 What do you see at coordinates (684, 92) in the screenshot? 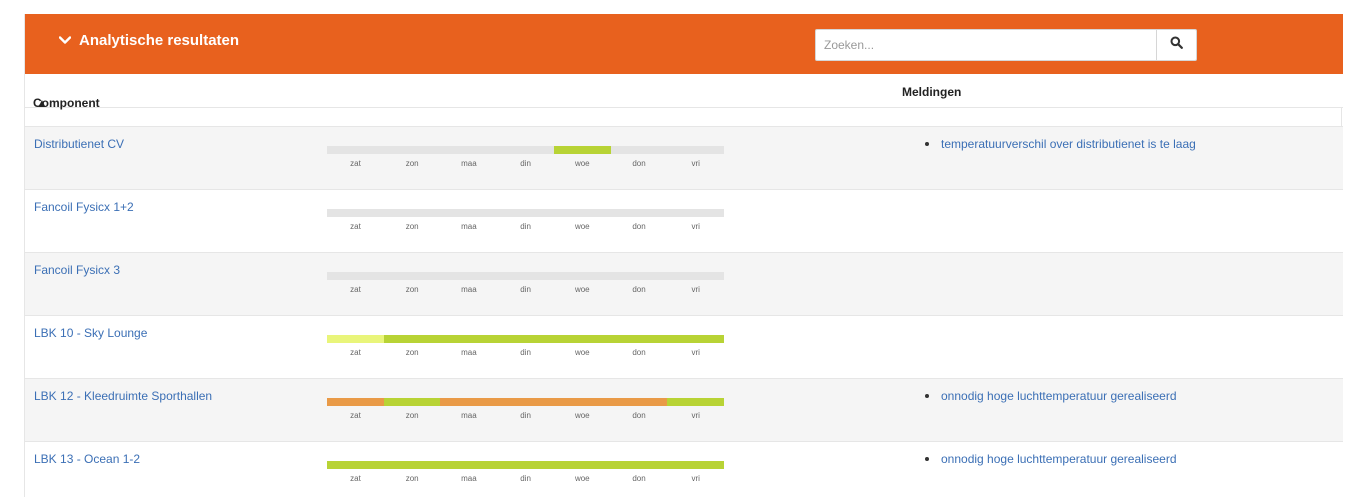
I see `table-header: Component ▲ Meldingen` at bounding box center [684, 92].